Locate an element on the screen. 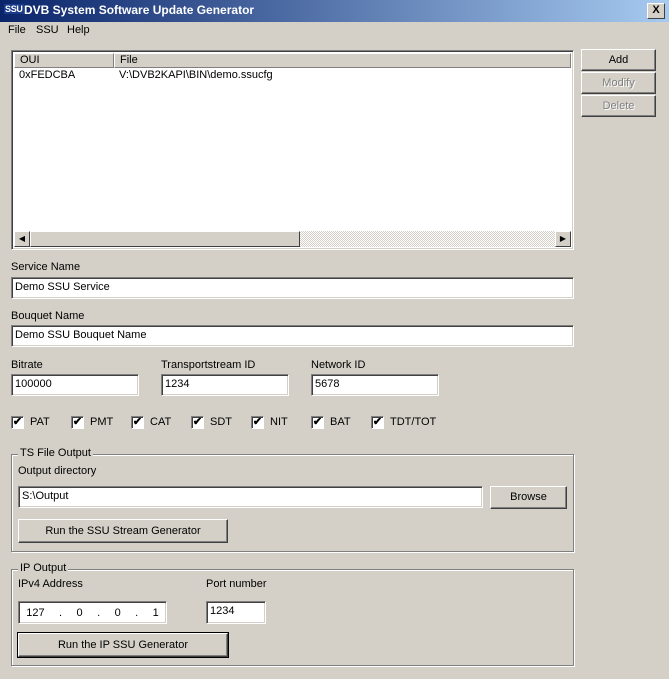  app-icon: SSU is located at coordinates (14, 9).